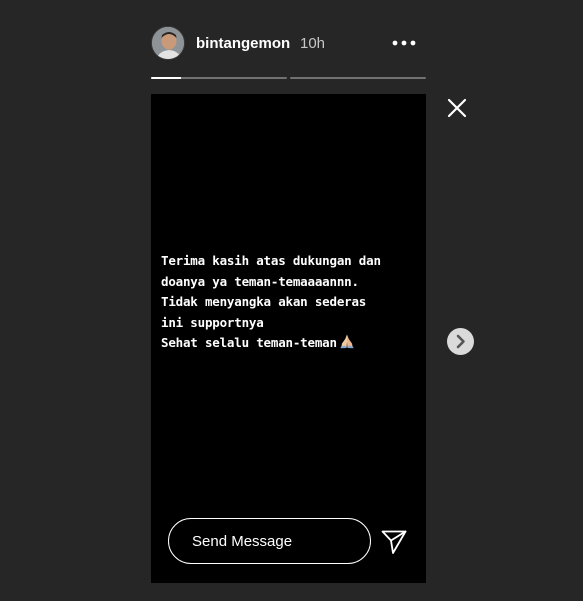  What do you see at coordinates (288, 78) in the screenshot?
I see `story-progress` at bounding box center [288, 78].